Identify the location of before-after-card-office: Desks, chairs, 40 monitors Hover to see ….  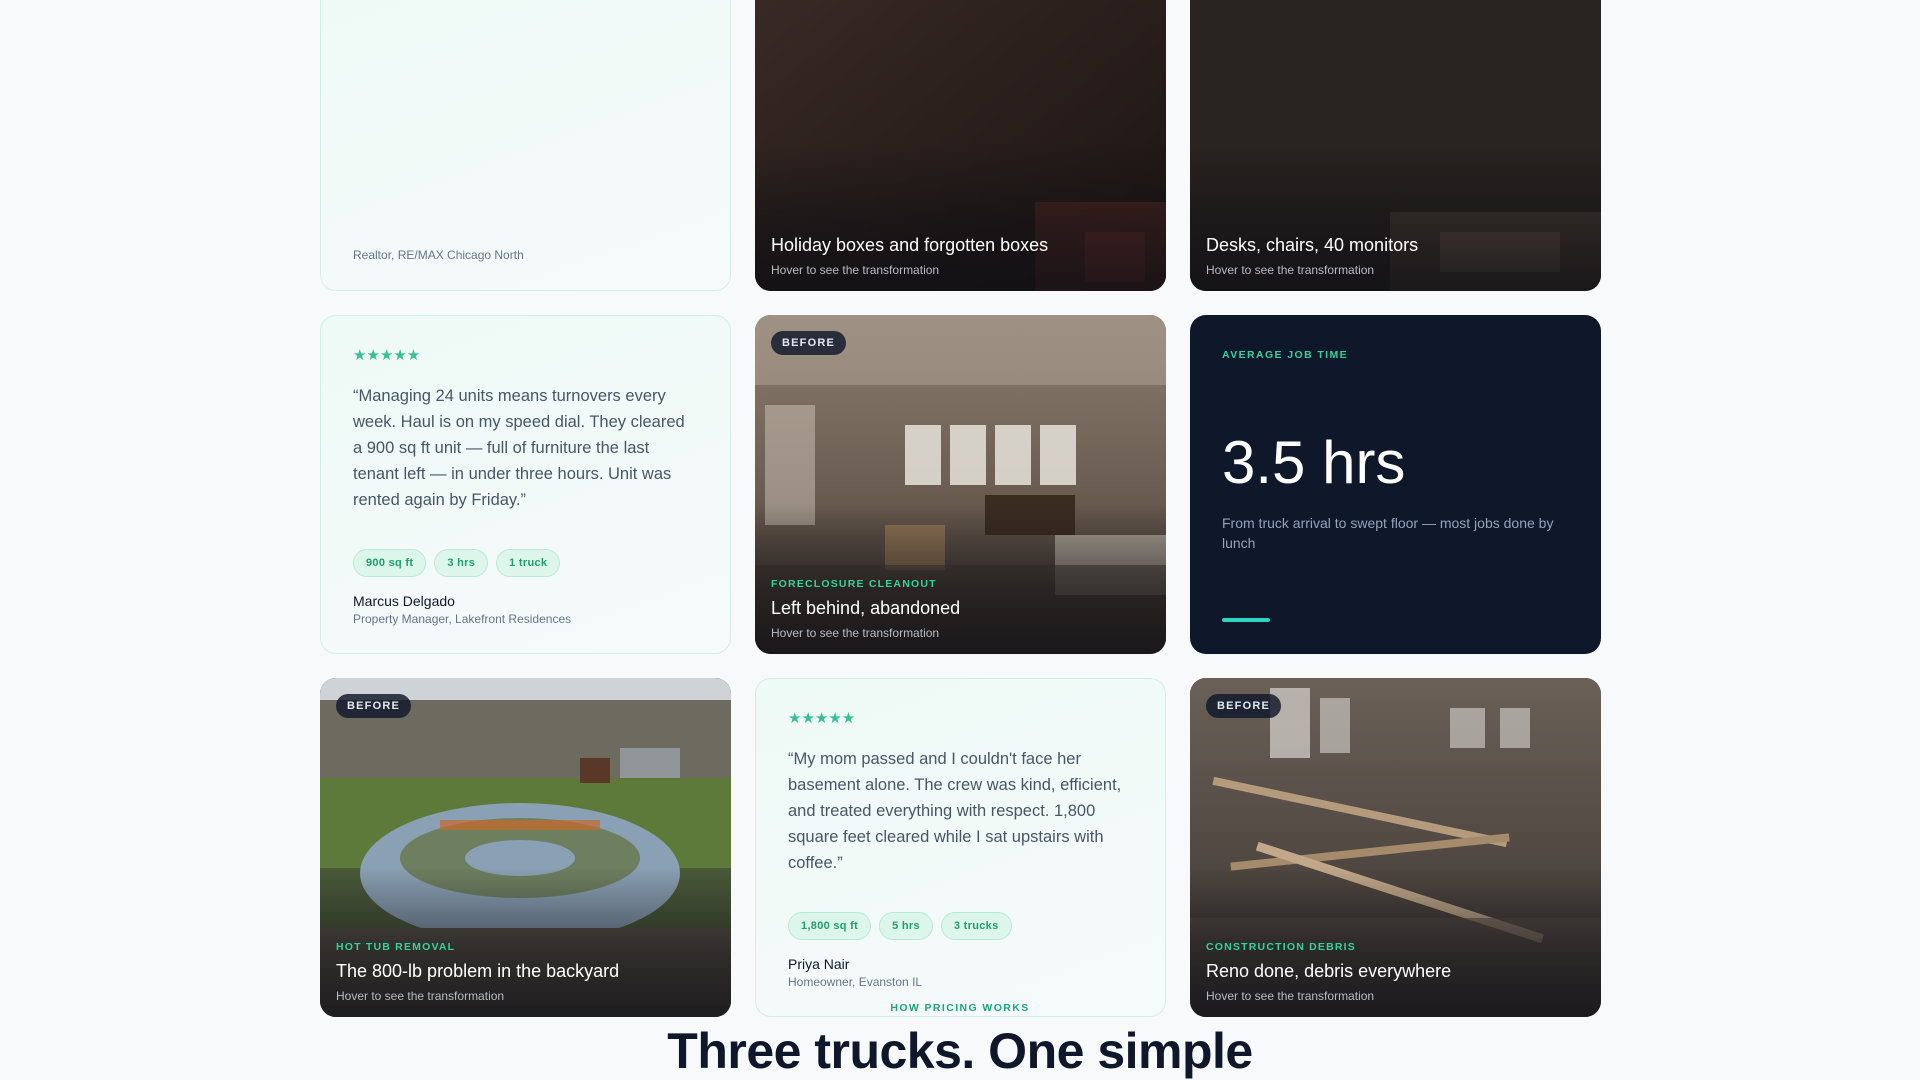
(1395, 145).